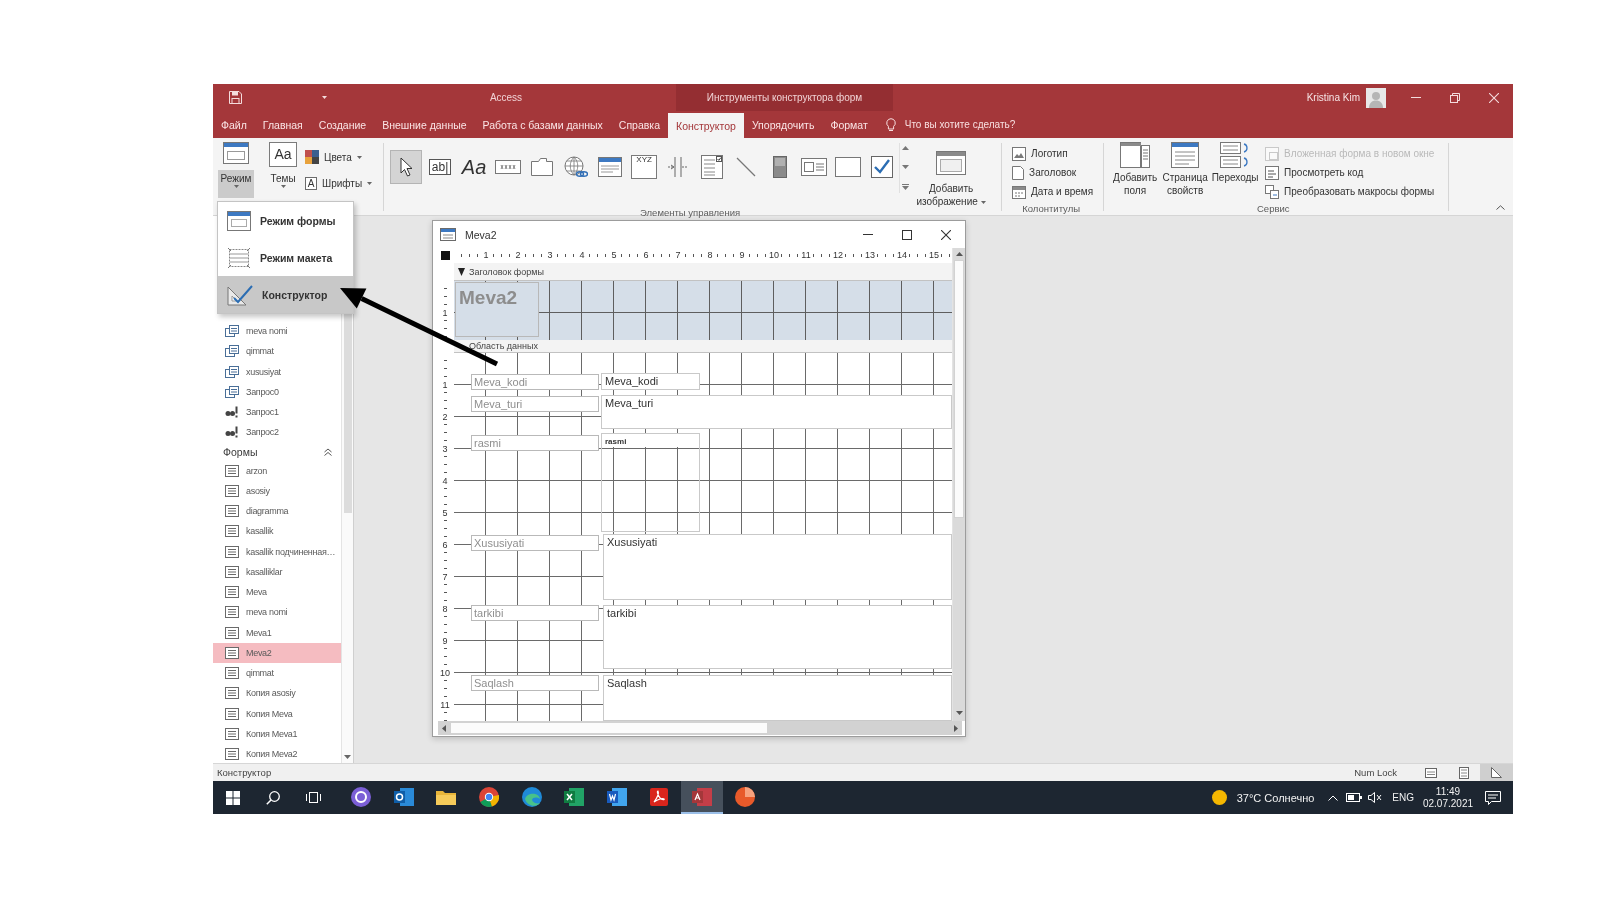 The height and width of the screenshot is (899, 1600). I want to click on menu-item: Режим макета, so click(285, 257).